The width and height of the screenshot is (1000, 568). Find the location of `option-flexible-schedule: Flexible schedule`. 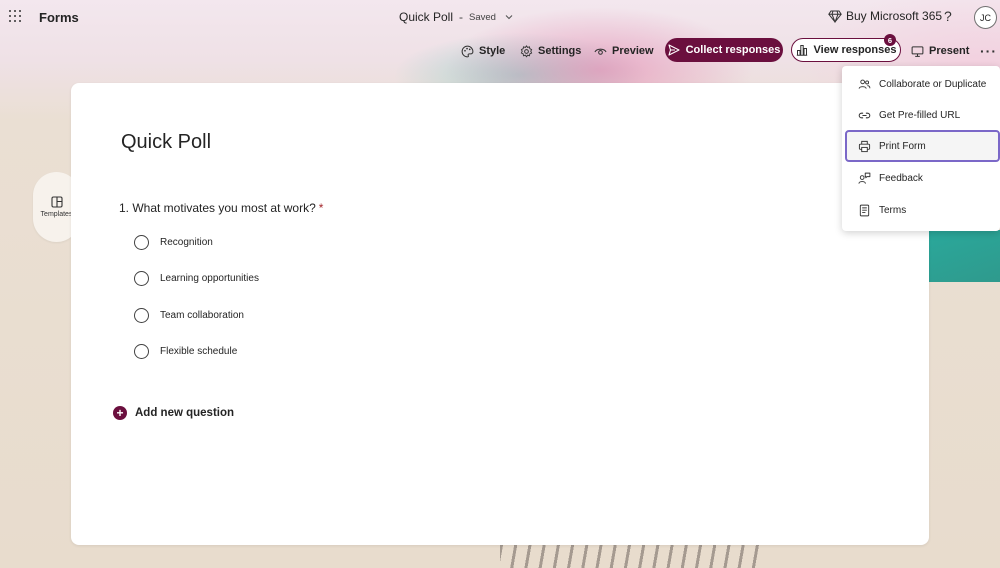

option-flexible-schedule: Flexible schedule is located at coordinates (185, 351).